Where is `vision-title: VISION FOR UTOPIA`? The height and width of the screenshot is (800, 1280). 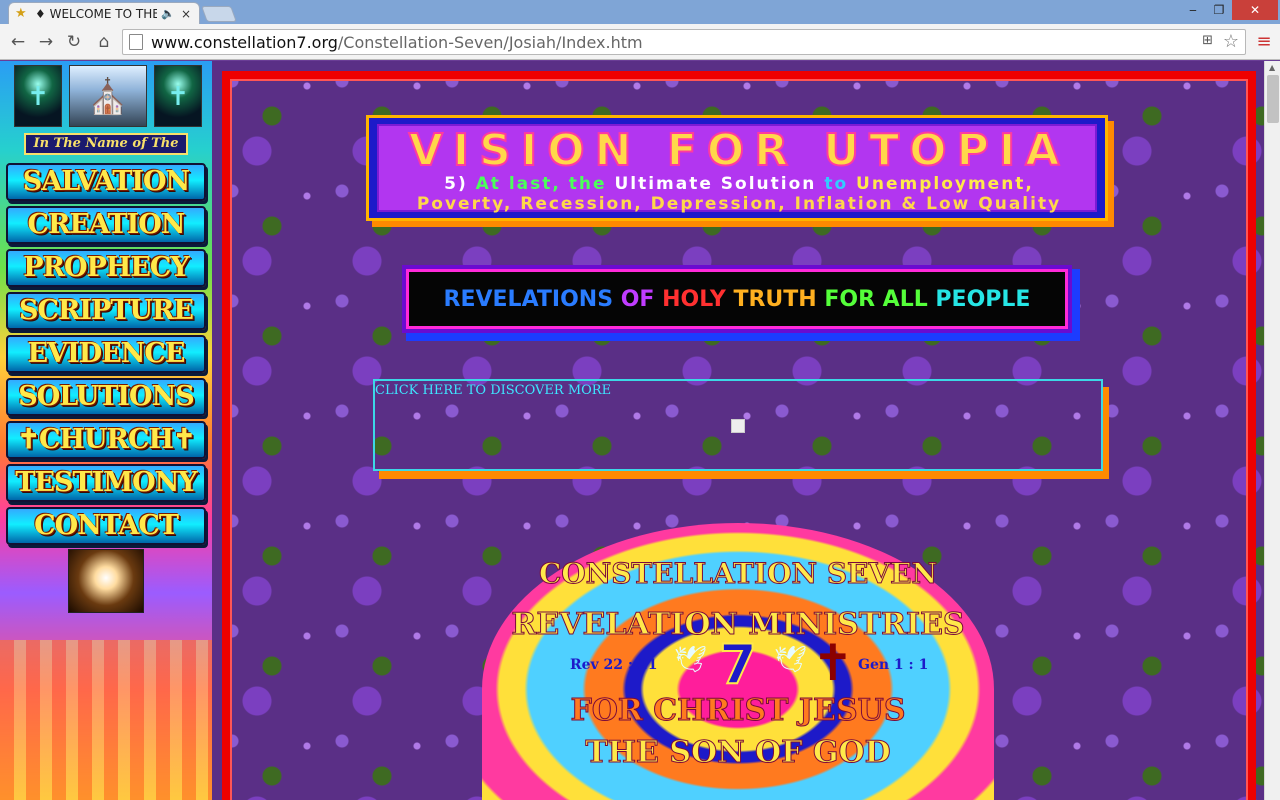 vision-title: VISION FOR UTOPIA is located at coordinates (739, 150).